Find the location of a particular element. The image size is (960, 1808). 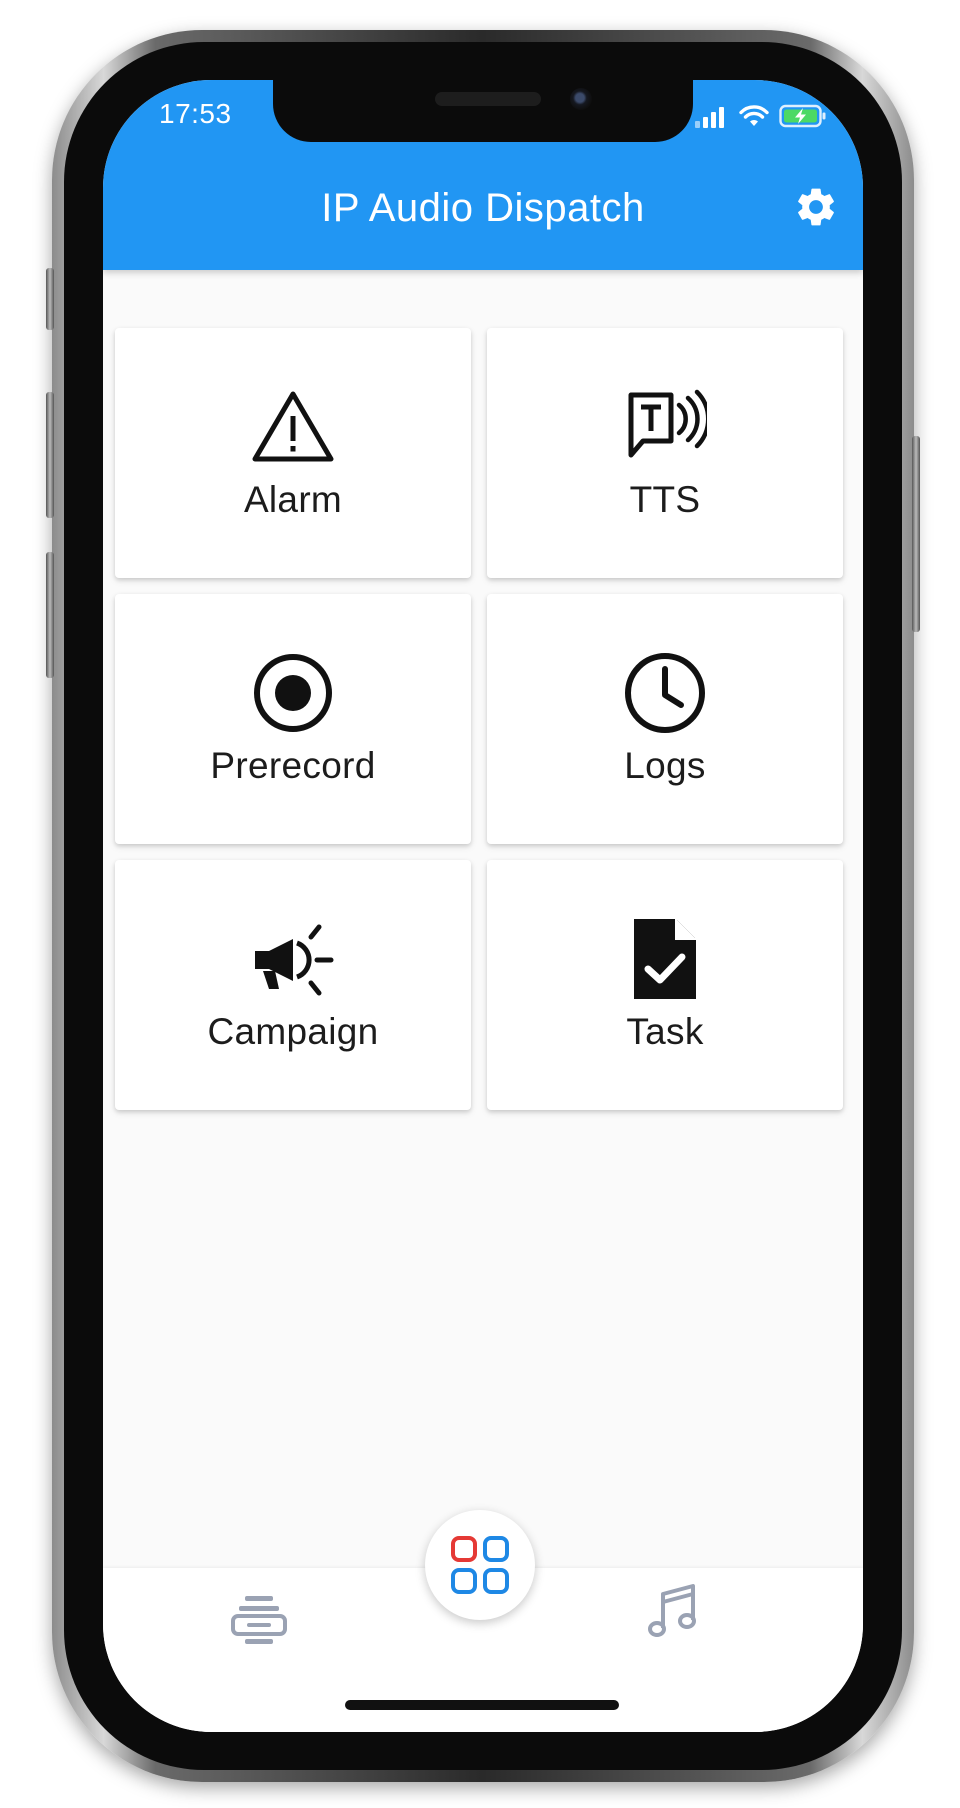

gear-icon is located at coordinates (816, 207).